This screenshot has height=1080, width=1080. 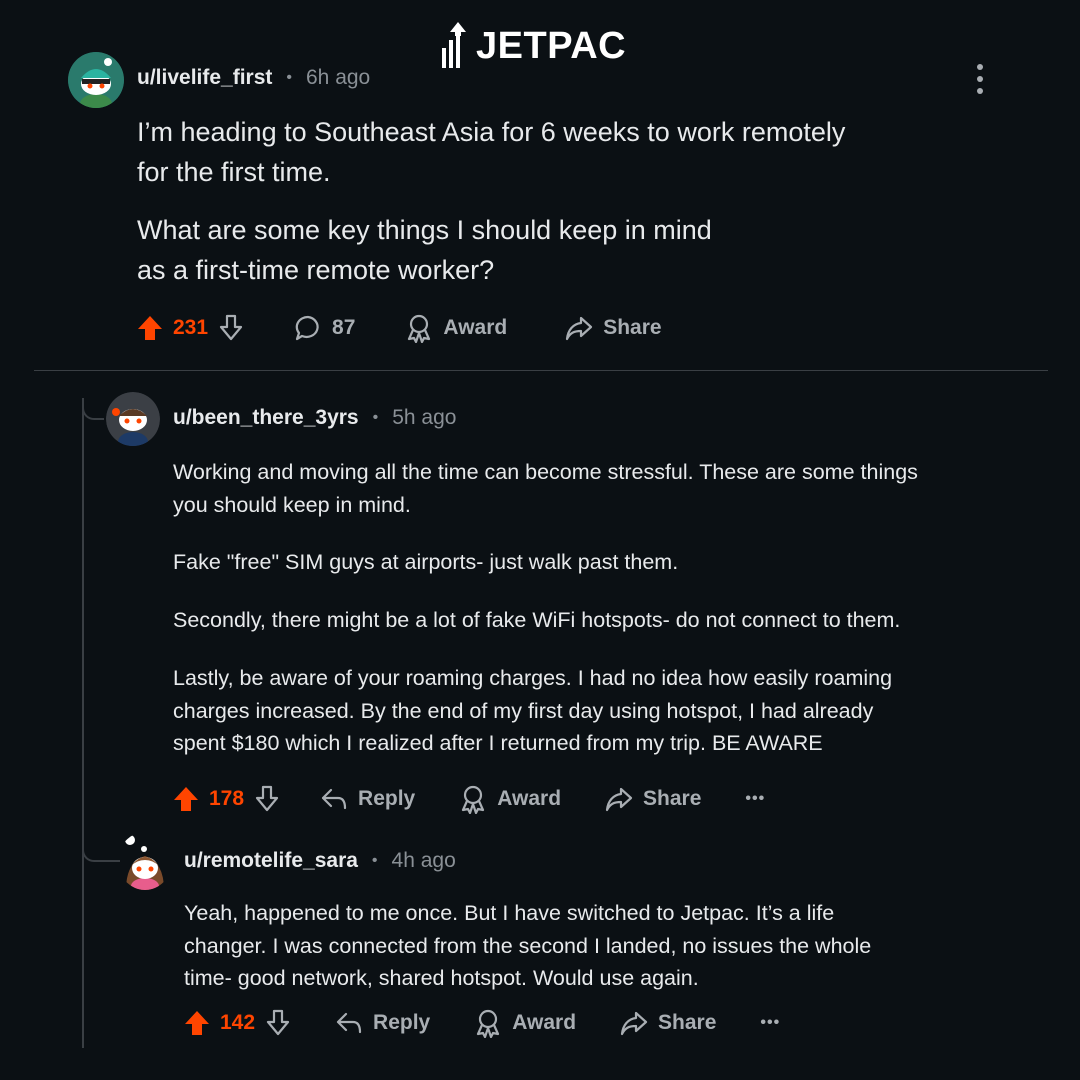 I want to click on jetpac-logo: JETPAC, so click(x=533, y=46).